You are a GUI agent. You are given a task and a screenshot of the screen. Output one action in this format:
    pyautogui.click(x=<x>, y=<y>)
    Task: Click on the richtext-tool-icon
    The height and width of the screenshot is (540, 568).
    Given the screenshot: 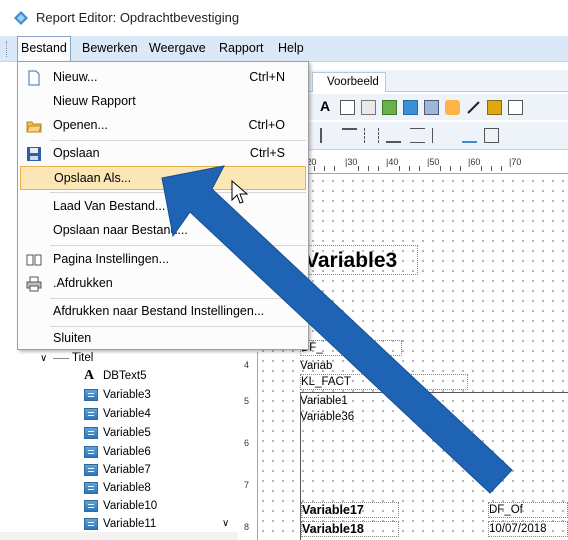 What is the action you would take?
    pyautogui.click(x=515, y=107)
    